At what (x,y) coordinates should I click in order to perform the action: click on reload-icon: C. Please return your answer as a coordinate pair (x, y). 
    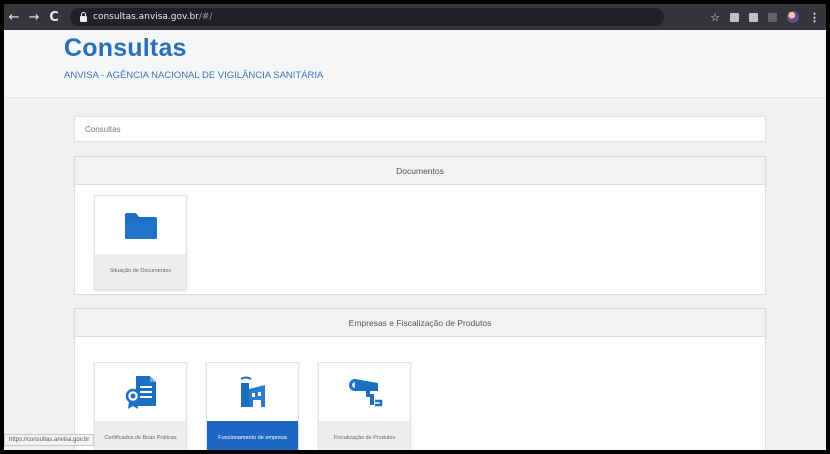
    Looking at the image, I should click on (54, 17).